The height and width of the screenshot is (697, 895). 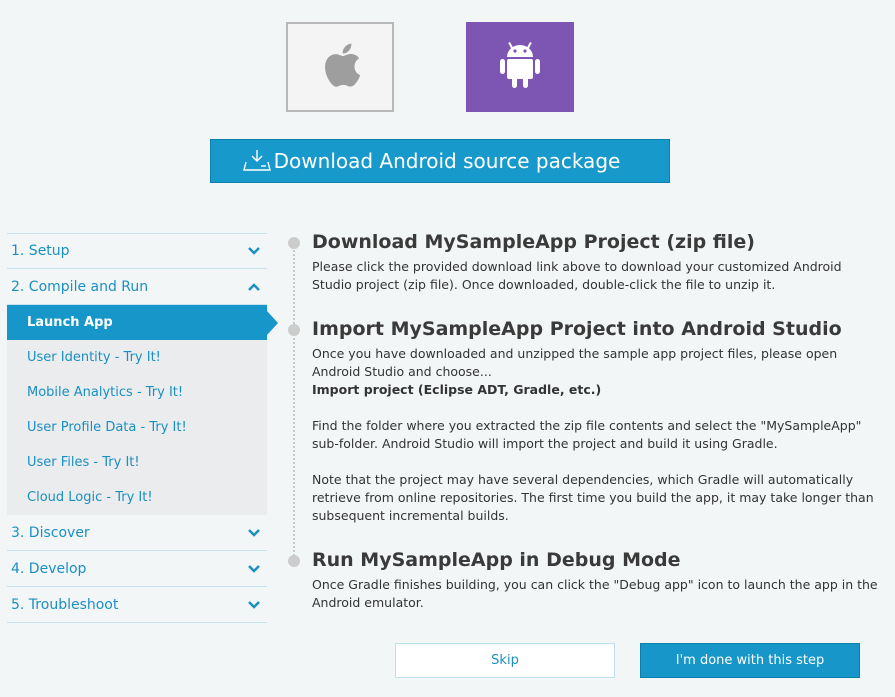 I want to click on sidebar-step-label: 2. Compile and Run, so click(x=80, y=286).